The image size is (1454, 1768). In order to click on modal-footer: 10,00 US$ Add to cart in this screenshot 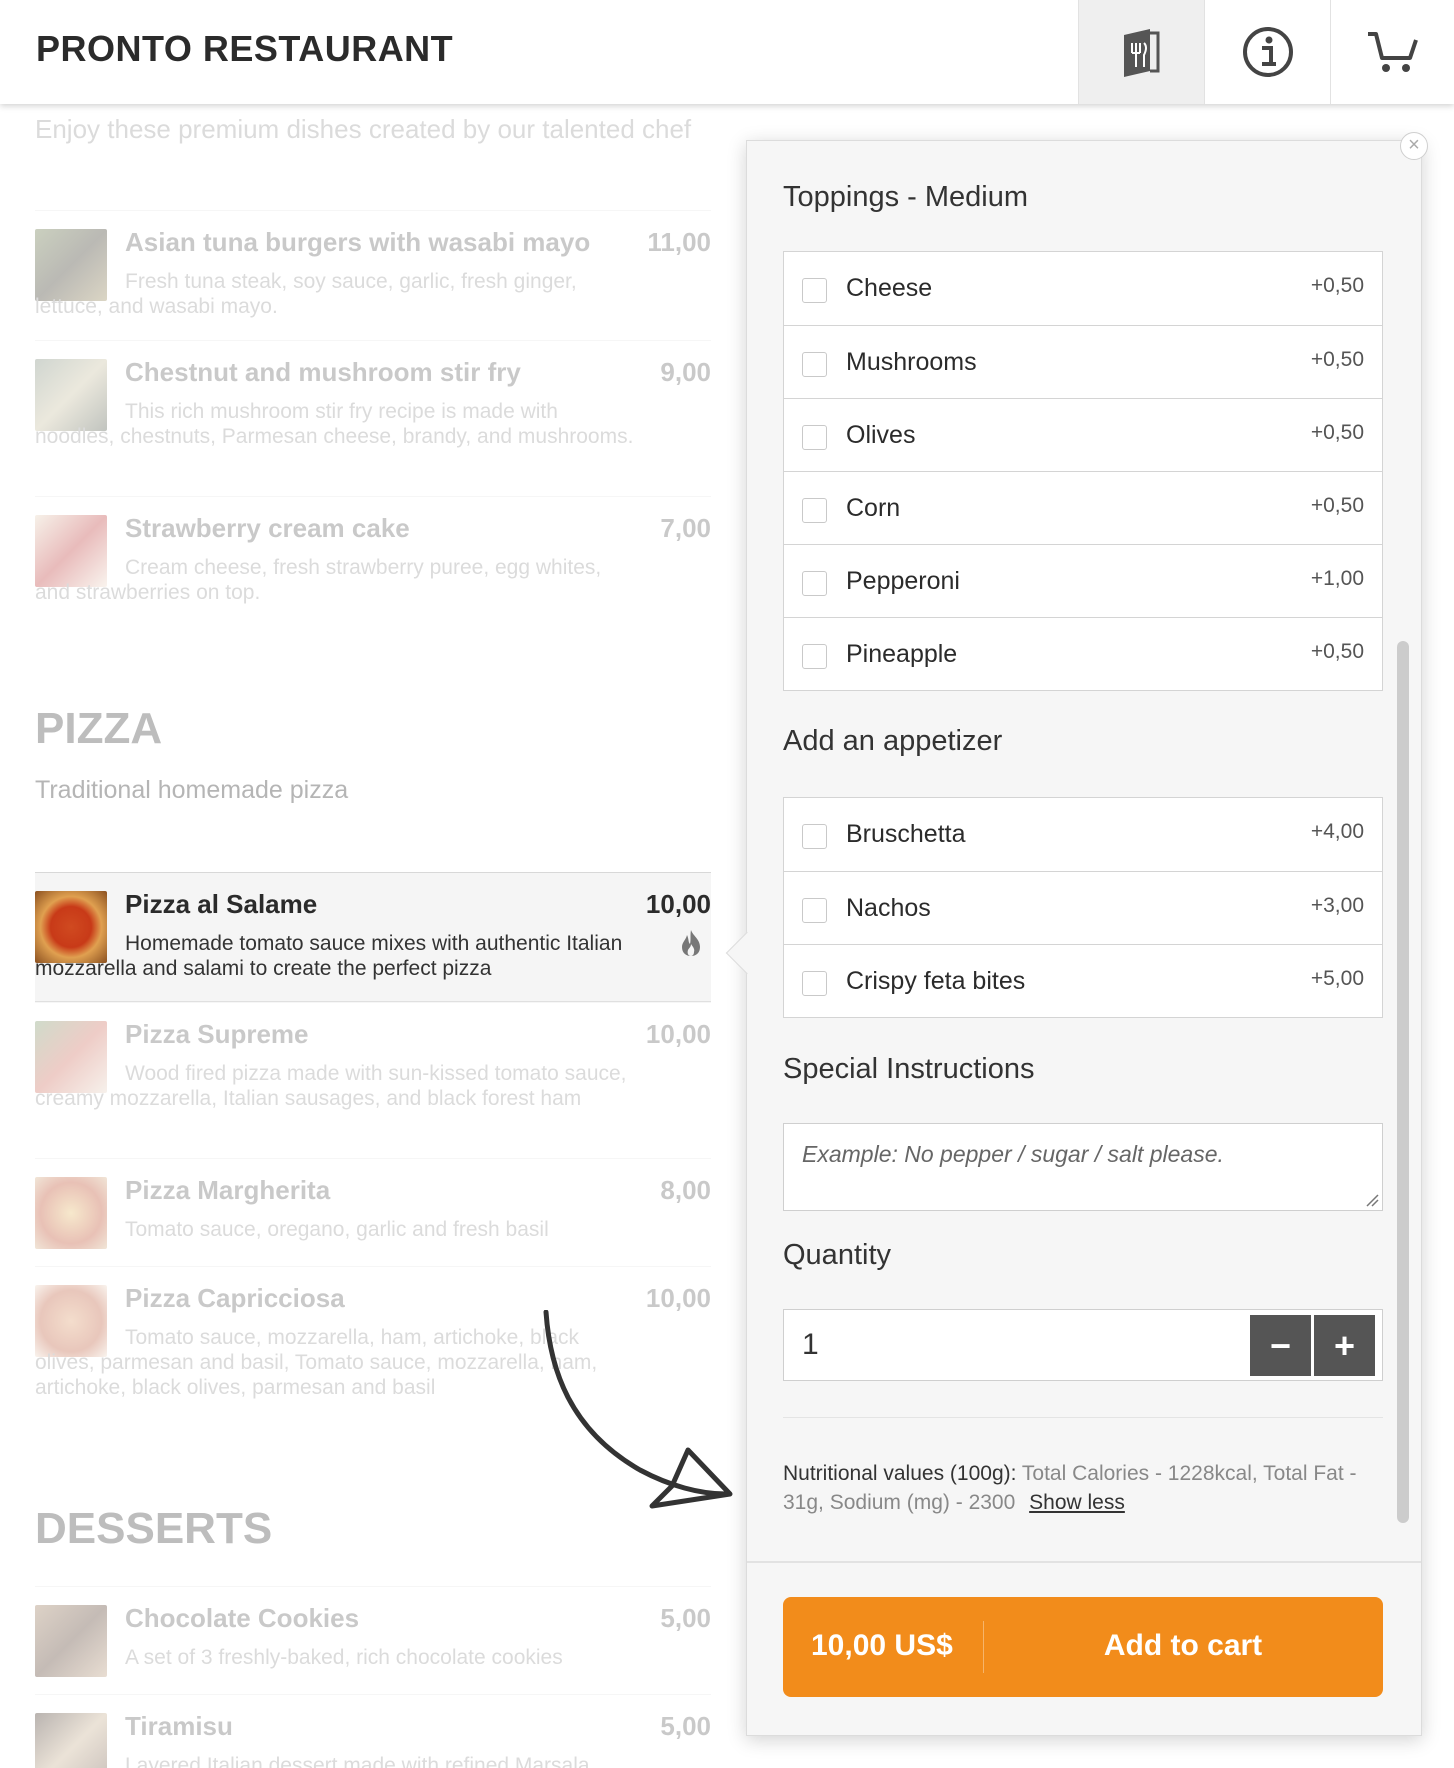, I will do `click(1084, 1648)`.